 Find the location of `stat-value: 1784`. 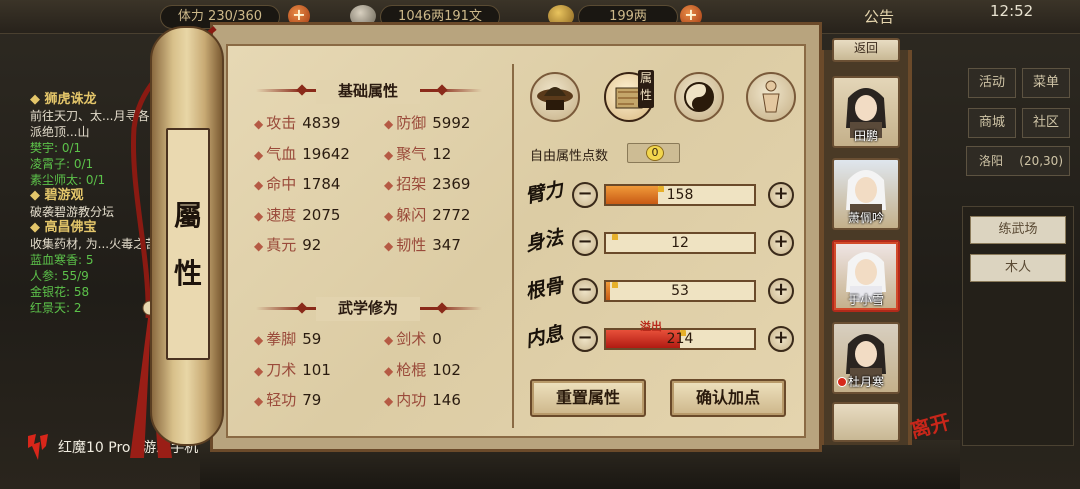

stat-value: 1784 is located at coordinates (321, 184).